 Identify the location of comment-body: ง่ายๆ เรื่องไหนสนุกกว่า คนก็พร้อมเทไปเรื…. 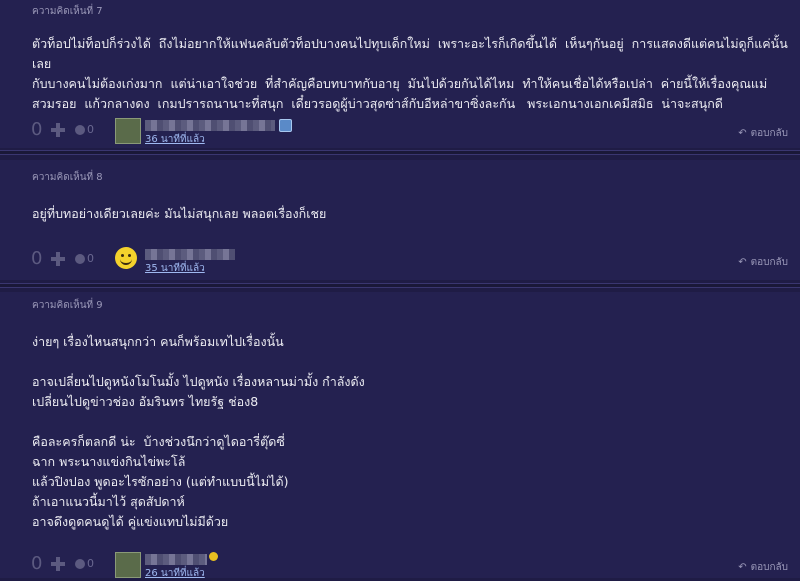
(198, 431).